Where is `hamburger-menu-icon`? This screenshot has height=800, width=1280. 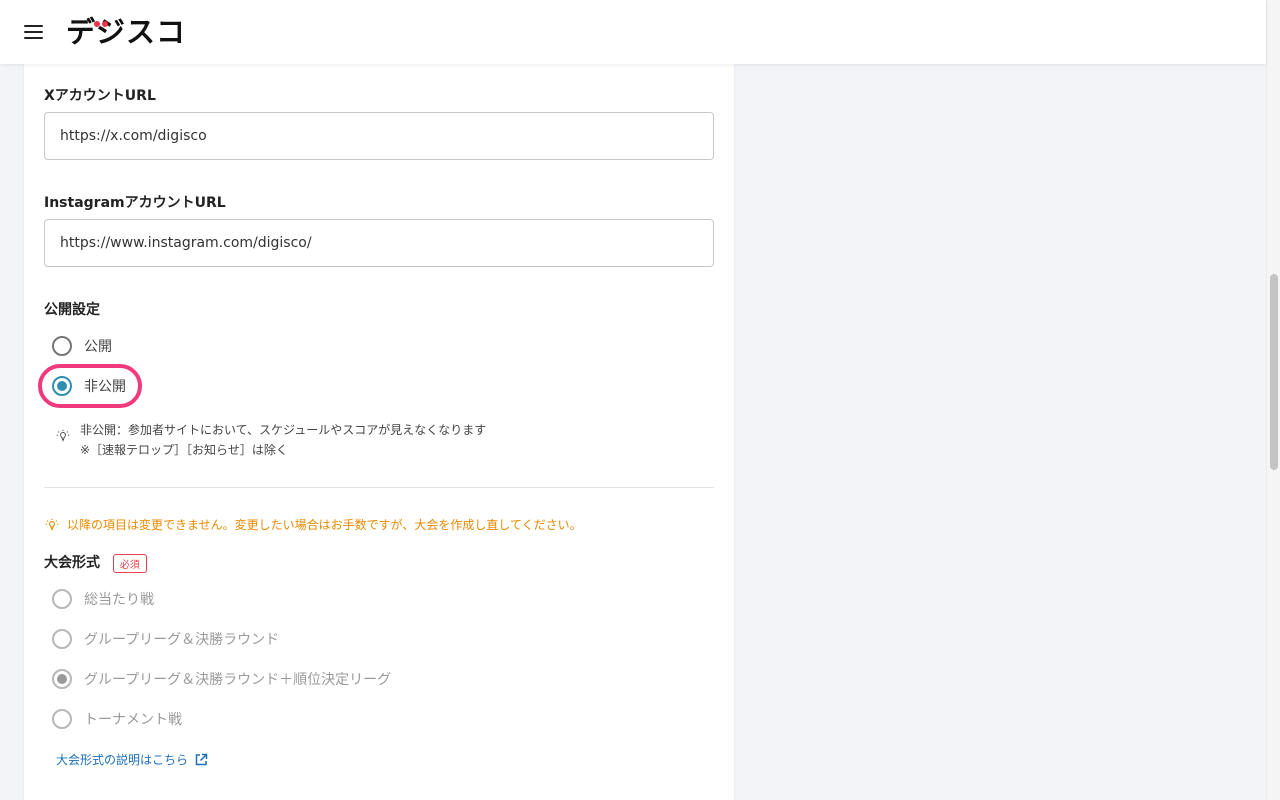
hamburger-menu-icon is located at coordinates (34, 32).